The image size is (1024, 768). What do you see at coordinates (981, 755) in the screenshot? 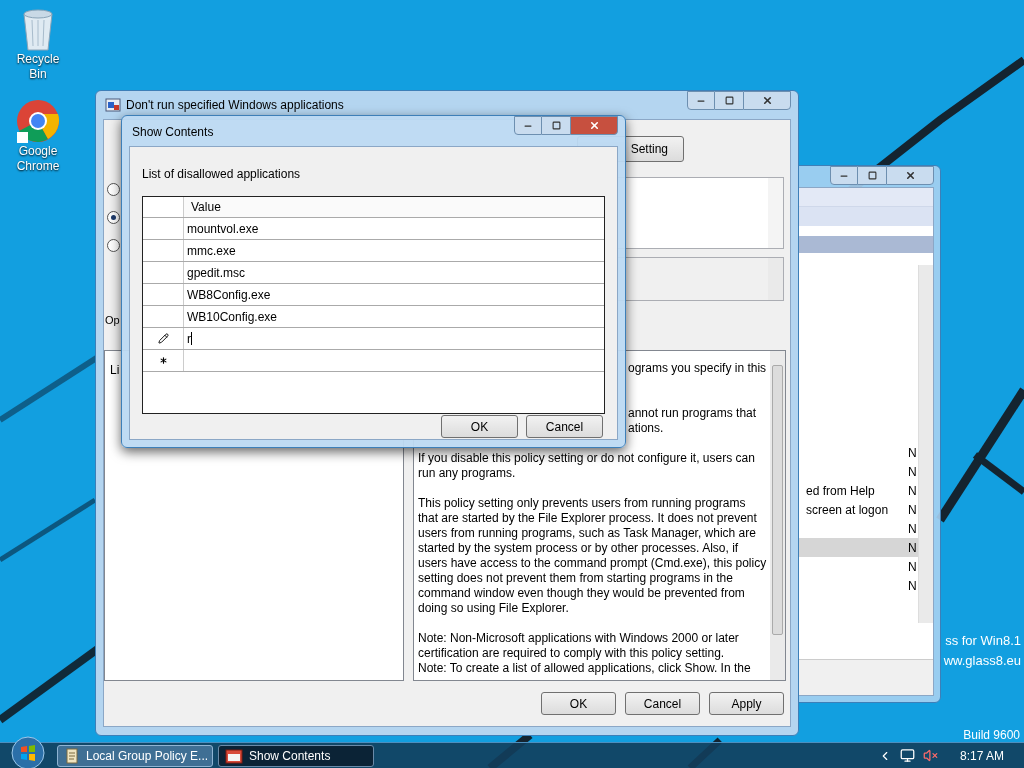
I see `clock: 8:17 AM` at bounding box center [981, 755].